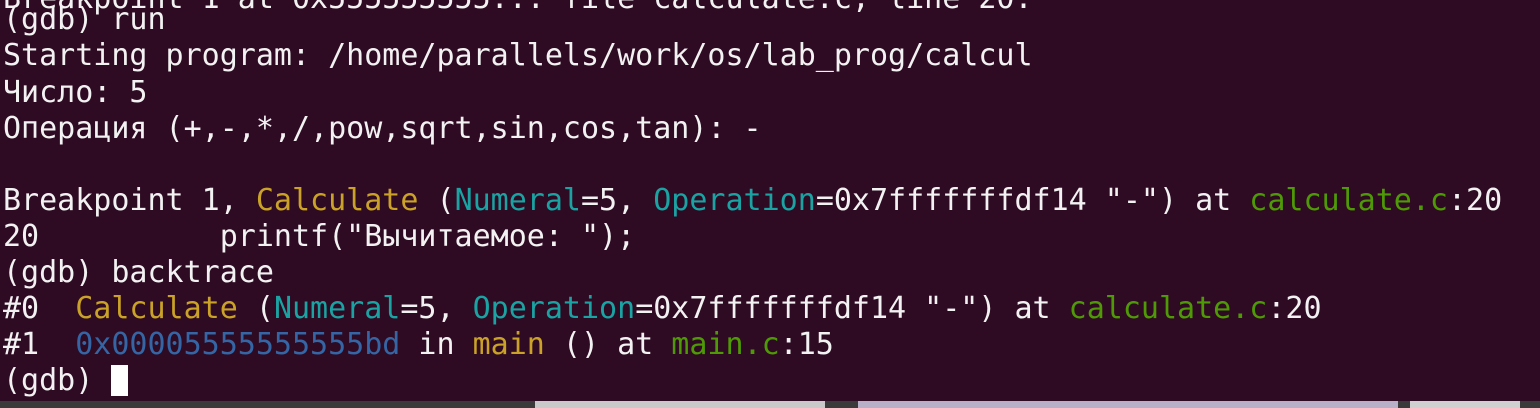  I want to click on frame0-arg2-value: =0x7fffffffdf14 "-") at, so click(852, 308).